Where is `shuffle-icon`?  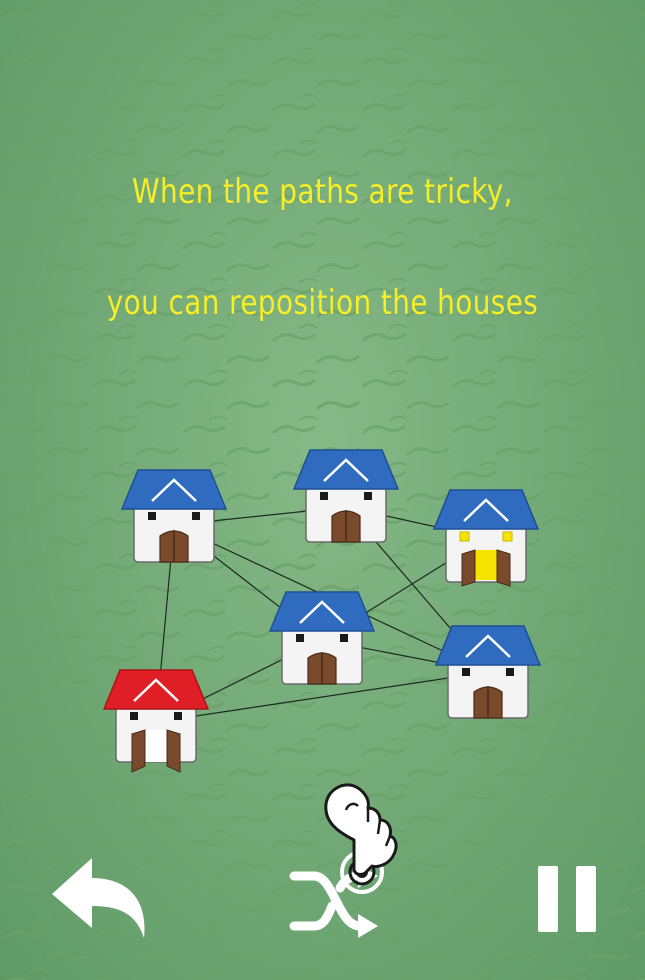
shuffle-icon is located at coordinates (330, 901).